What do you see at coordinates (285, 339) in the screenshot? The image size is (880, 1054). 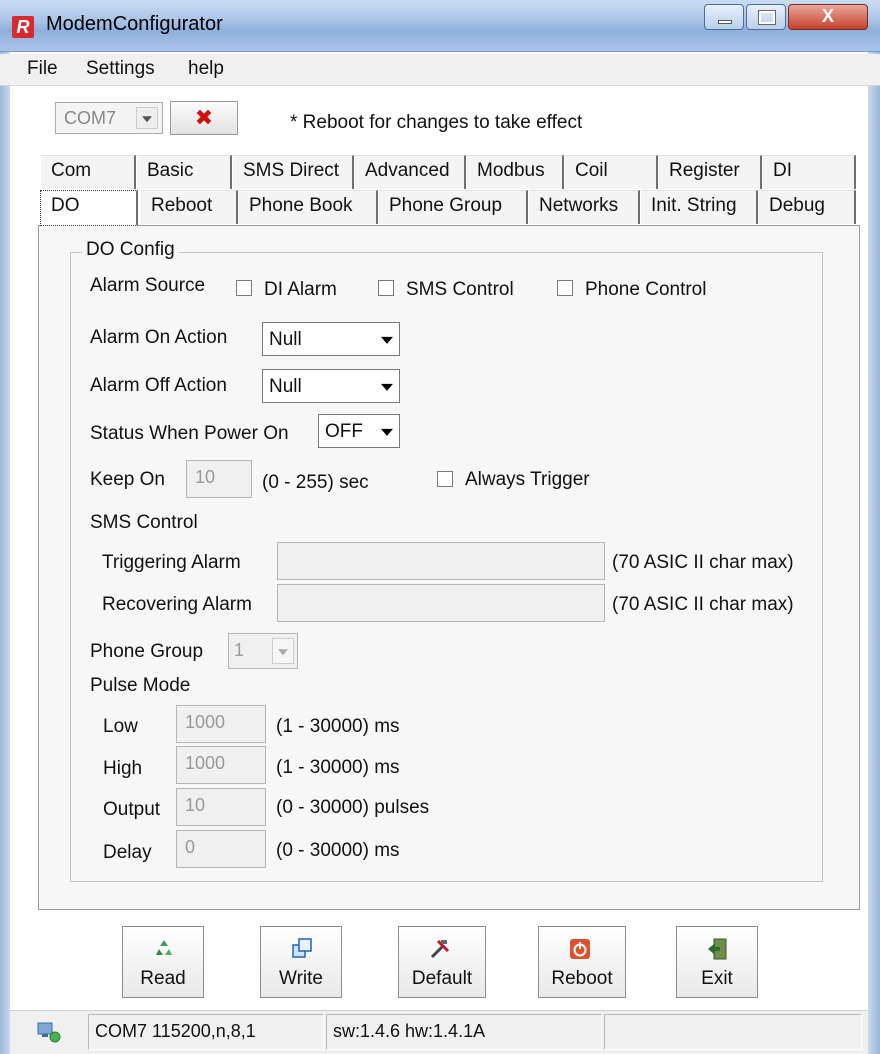 I see `alarm-on-action-value: Null` at bounding box center [285, 339].